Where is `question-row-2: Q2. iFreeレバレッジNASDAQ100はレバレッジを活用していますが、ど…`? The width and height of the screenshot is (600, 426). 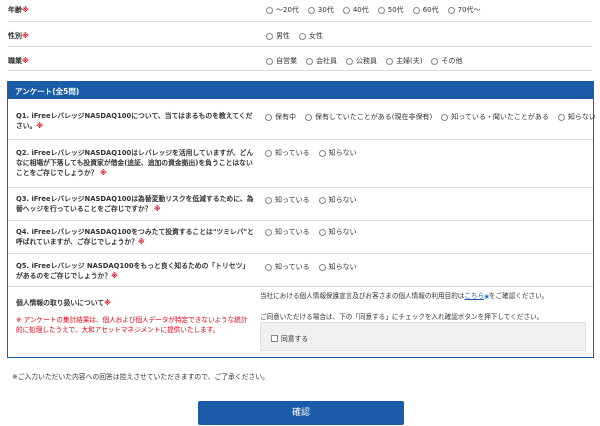 question-row-2: Q2. iFreeレバレッジNASDAQ100はレバレッジを活用していますが、ど… is located at coordinates (300, 164).